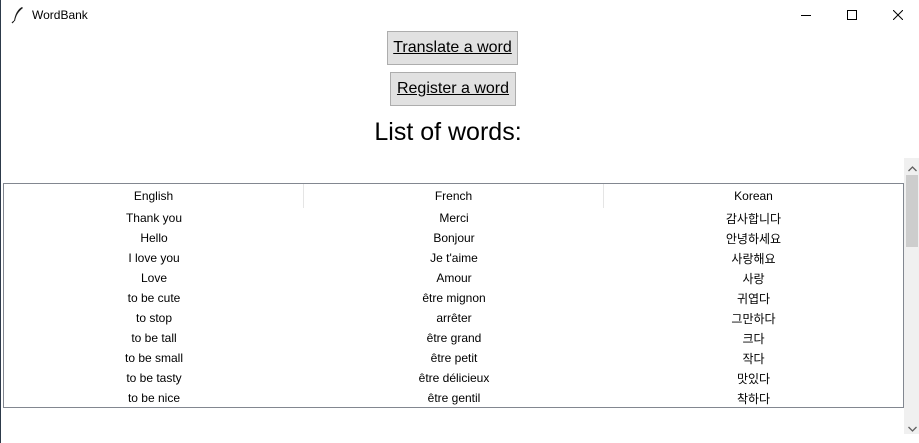 The image size is (919, 443). Describe the element at coordinates (154, 238) in the screenshot. I see `cell-english: Hello` at that location.